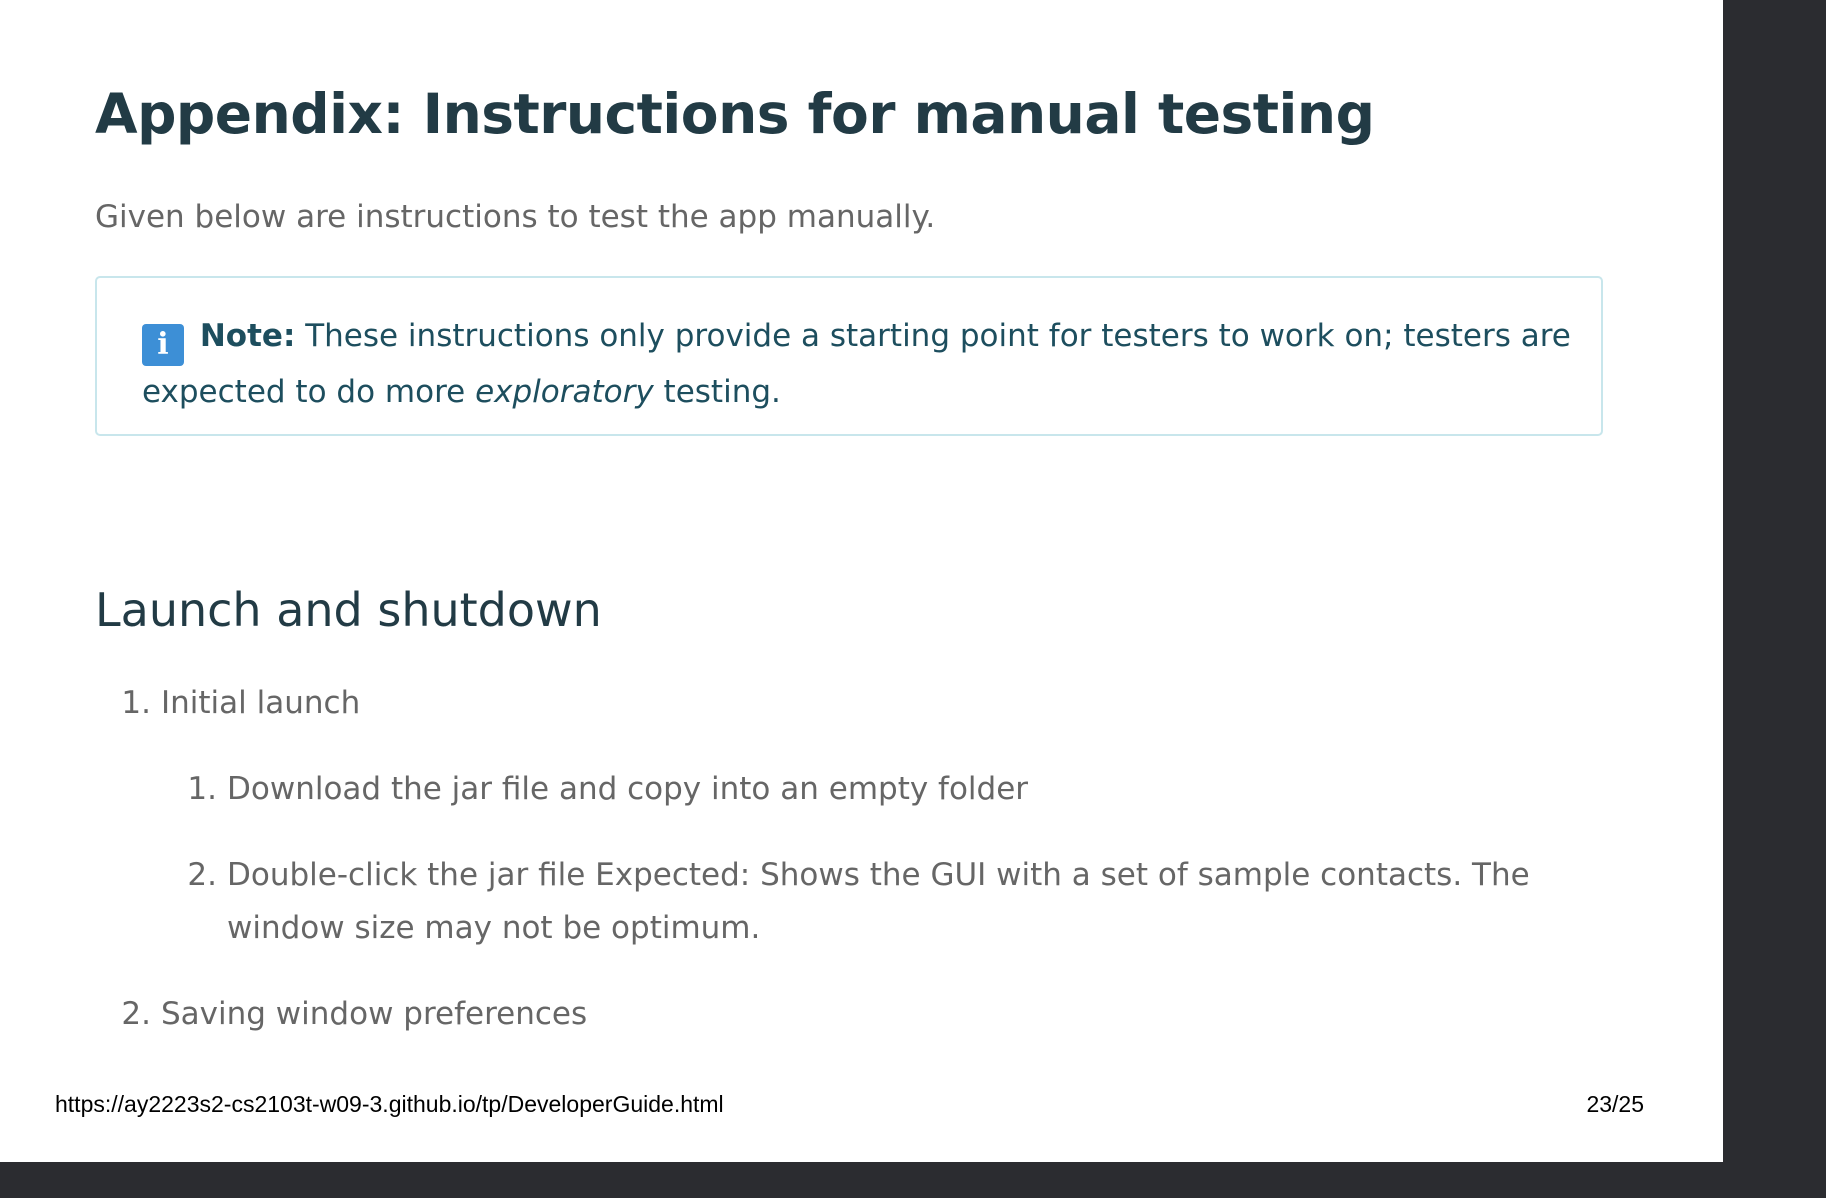 The height and width of the screenshot is (1198, 1826). Describe the element at coordinates (564, 392) in the screenshot. I see `note-emphasis: exploratory` at that location.